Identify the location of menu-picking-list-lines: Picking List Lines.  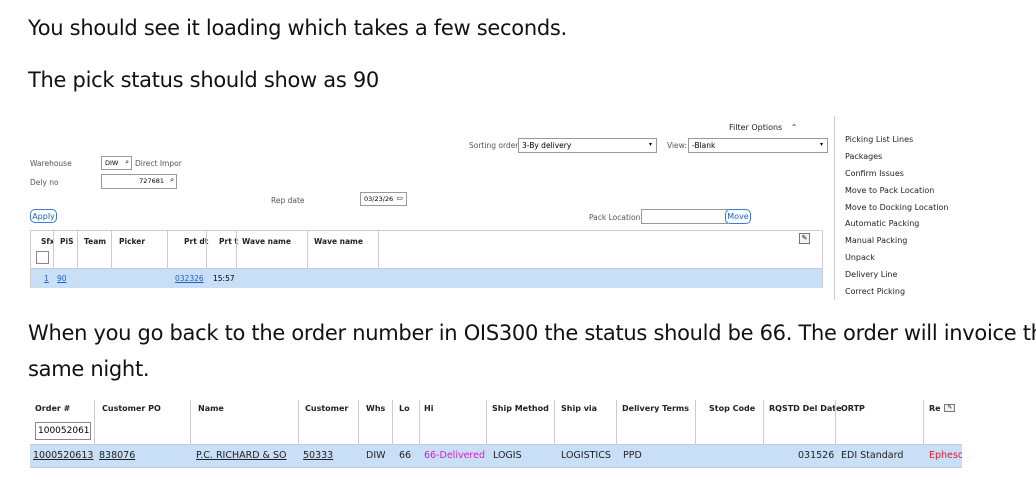
(879, 139).